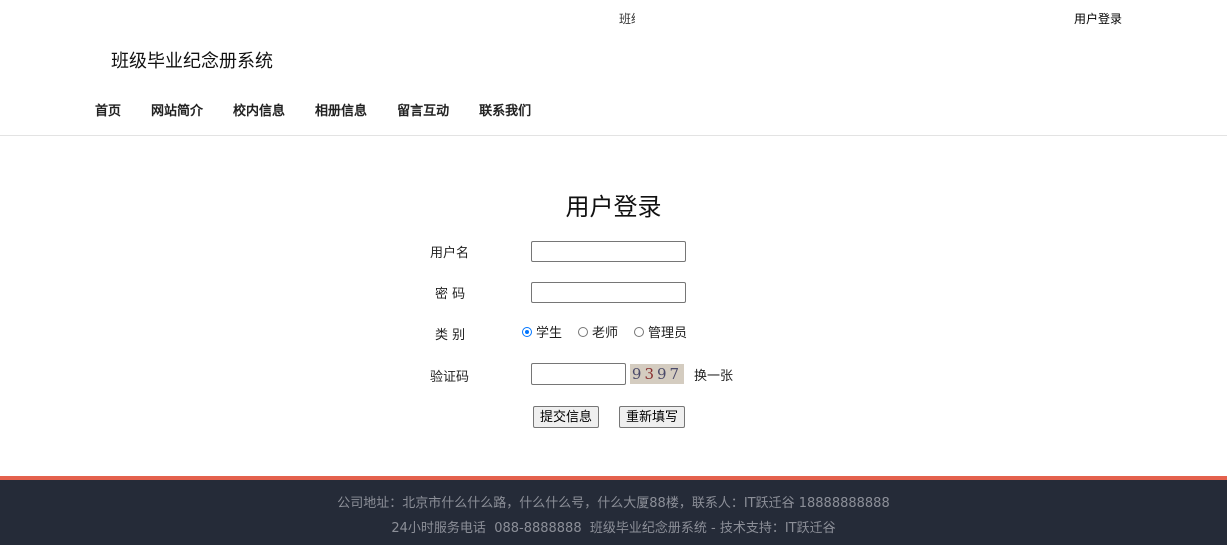 This screenshot has height=545, width=1227. What do you see at coordinates (450, 253) in the screenshot?
I see `username-label: 用户名` at bounding box center [450, 253].